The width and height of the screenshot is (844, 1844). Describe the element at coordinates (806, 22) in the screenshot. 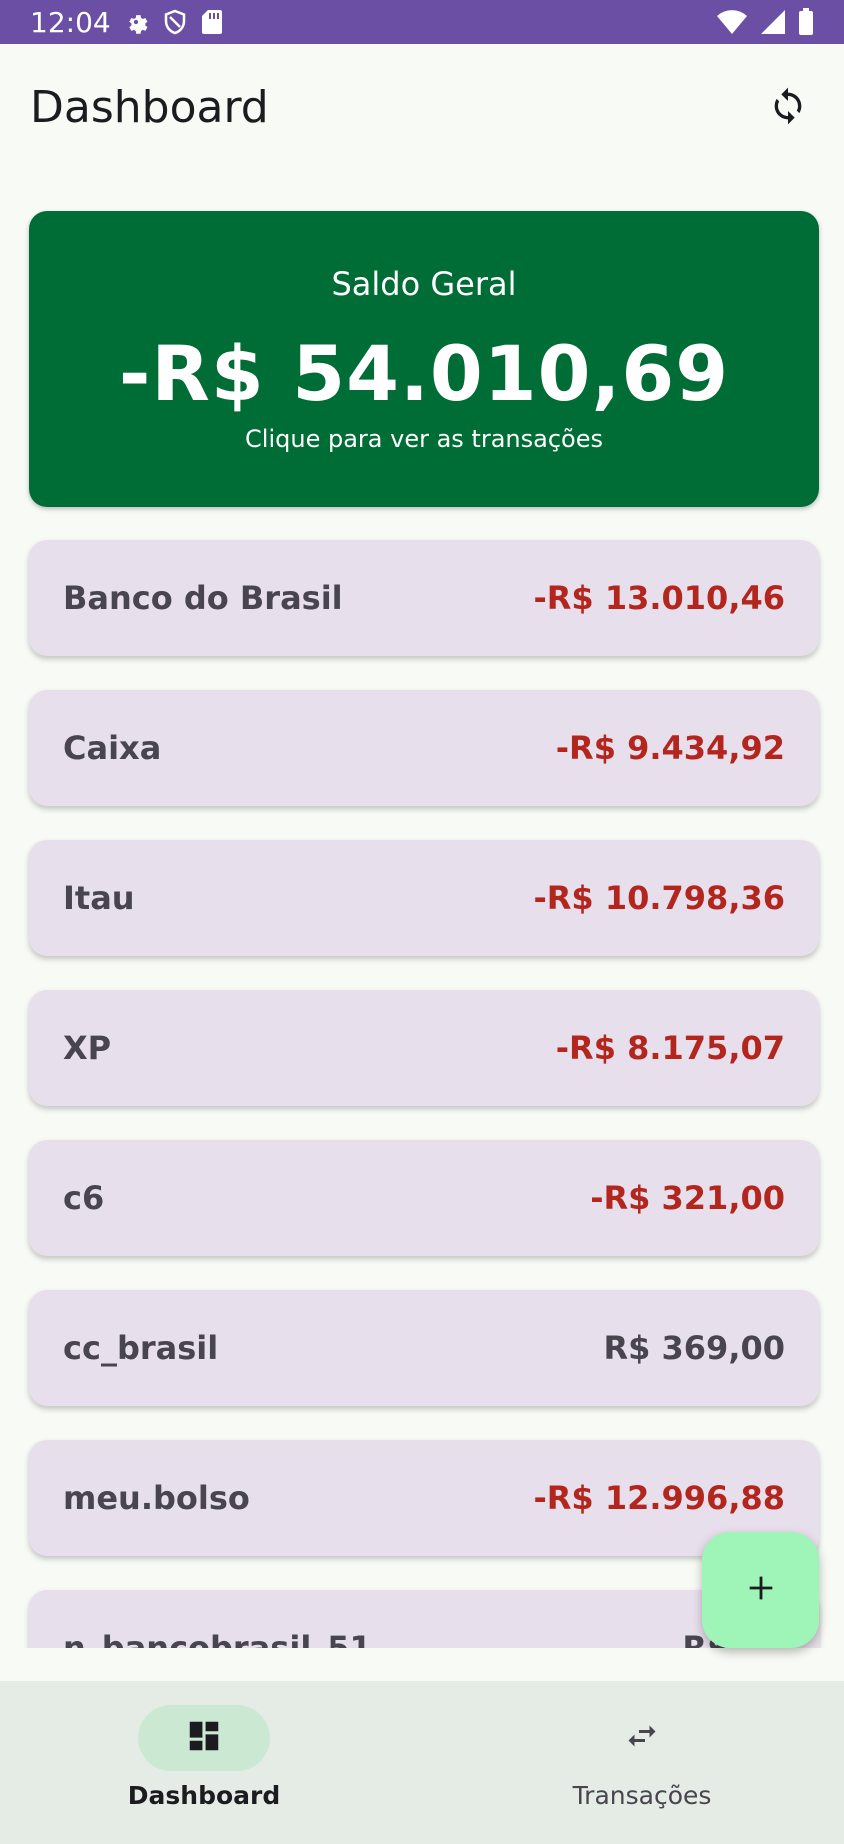

I see `battery-icon` at that location.